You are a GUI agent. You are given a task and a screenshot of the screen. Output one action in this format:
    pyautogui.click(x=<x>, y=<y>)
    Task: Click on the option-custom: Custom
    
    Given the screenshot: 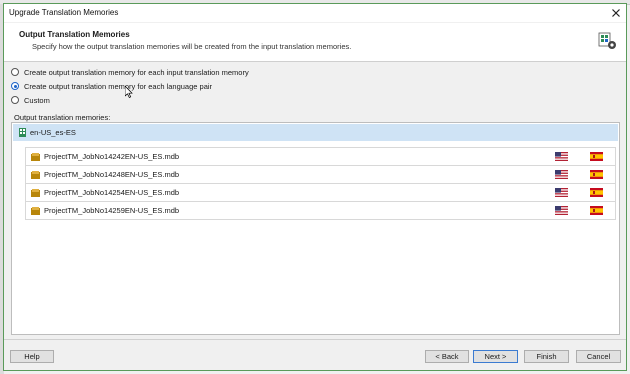 What is the action you would take?
    pyautogui.click(x=30, y=100)
    